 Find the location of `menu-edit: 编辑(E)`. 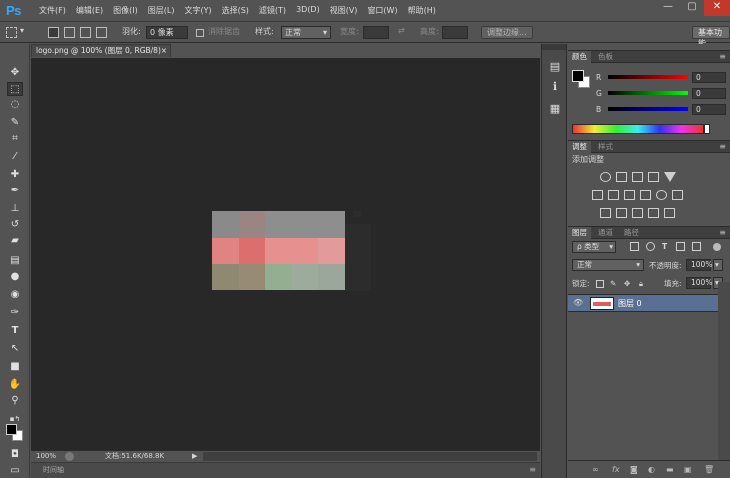

menu-edit: 编辑(E) is located at coordinates (89, 10).